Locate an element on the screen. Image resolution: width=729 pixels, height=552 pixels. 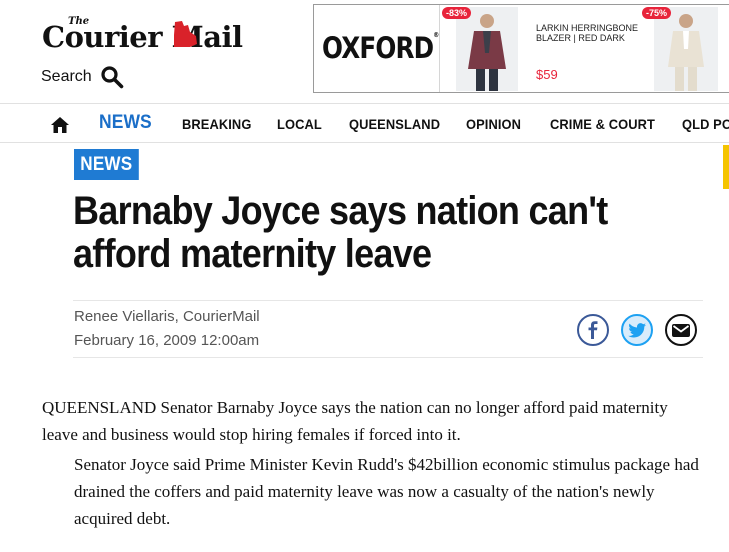
share-twitter-button is located at coordinates (637, 330).